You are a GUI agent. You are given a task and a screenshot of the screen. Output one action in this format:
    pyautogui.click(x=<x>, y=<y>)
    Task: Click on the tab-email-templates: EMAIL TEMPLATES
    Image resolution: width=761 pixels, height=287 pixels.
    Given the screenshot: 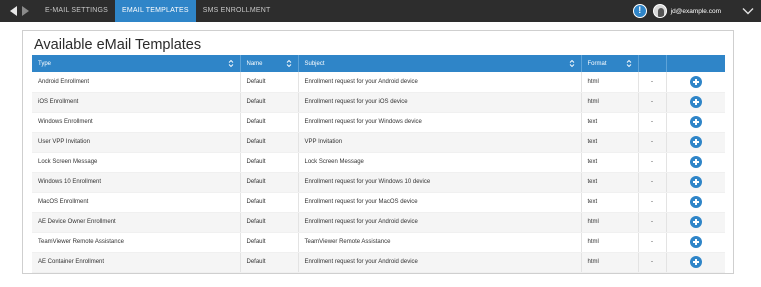 What is the action you would take?
    pyautogui.click(x=155, y=11)
    